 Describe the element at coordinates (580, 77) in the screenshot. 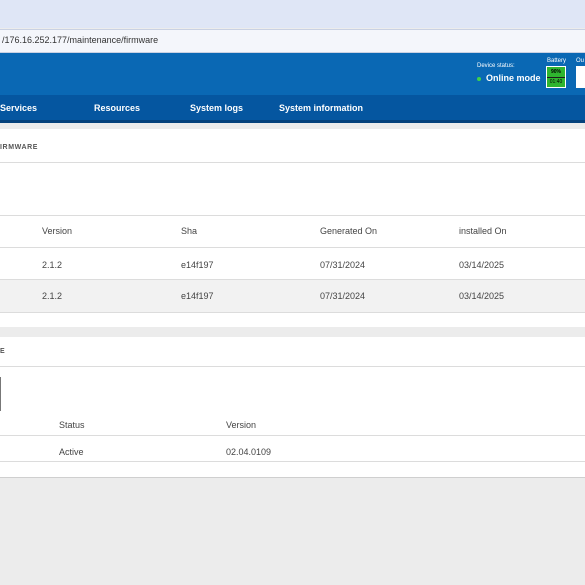

I see `output-indicator` at that location.